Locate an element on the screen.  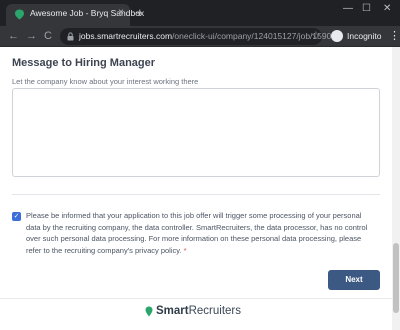
footer-brand: SmartRecruiters is located at coordinates (198, 311).